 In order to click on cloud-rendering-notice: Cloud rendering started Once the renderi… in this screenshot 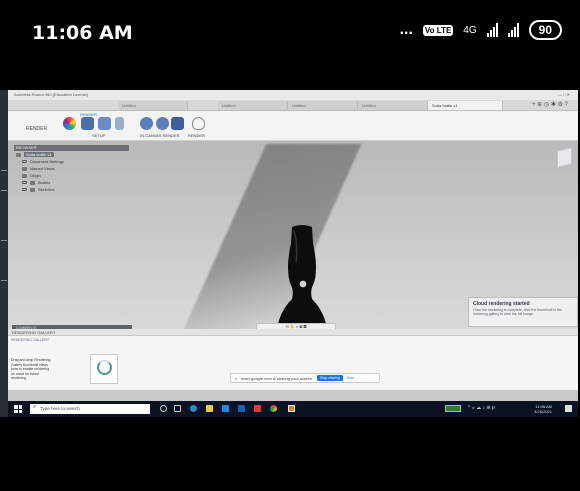, I will do `click(523, 312)`.